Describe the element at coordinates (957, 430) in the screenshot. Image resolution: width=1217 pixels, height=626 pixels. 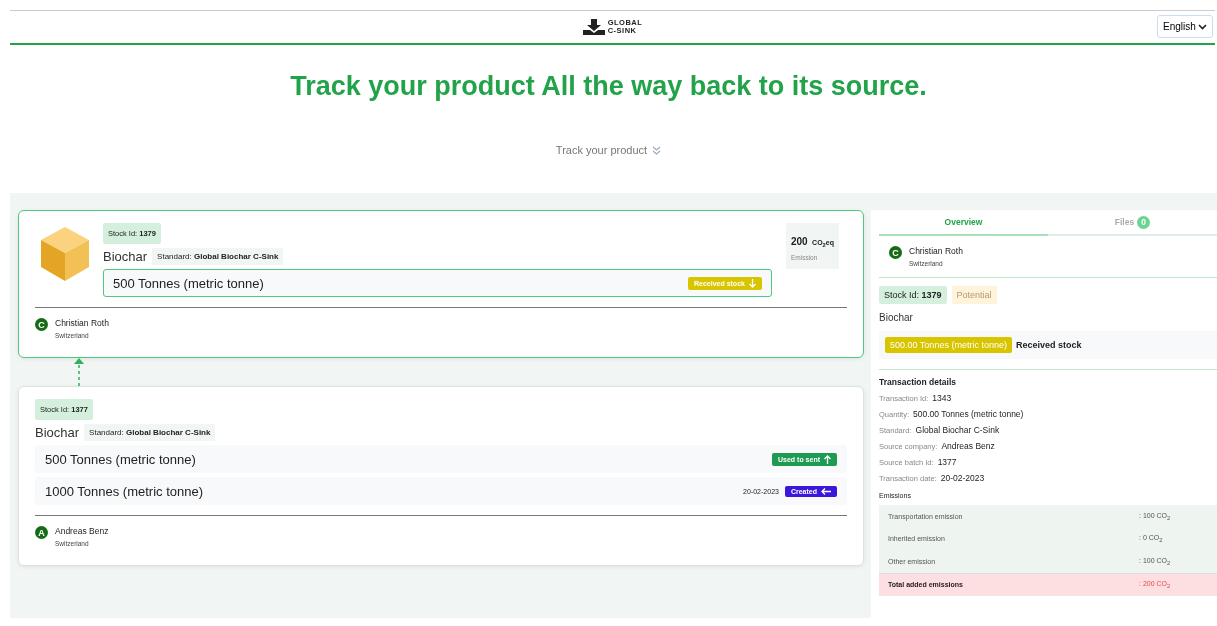
I see `field-value: Global Biochar C-Sink` at that location.